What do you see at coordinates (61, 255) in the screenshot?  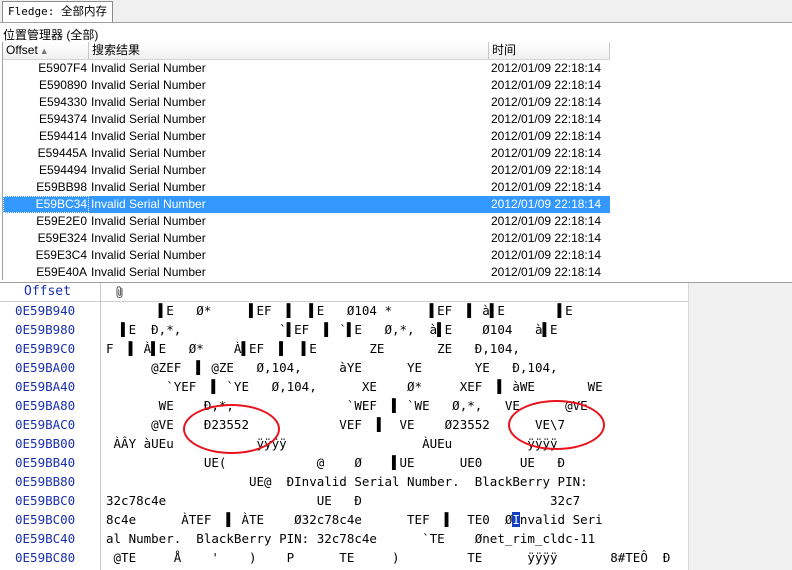 I see `cell-offset: E59E3C4` at bounding box center [61, 255].